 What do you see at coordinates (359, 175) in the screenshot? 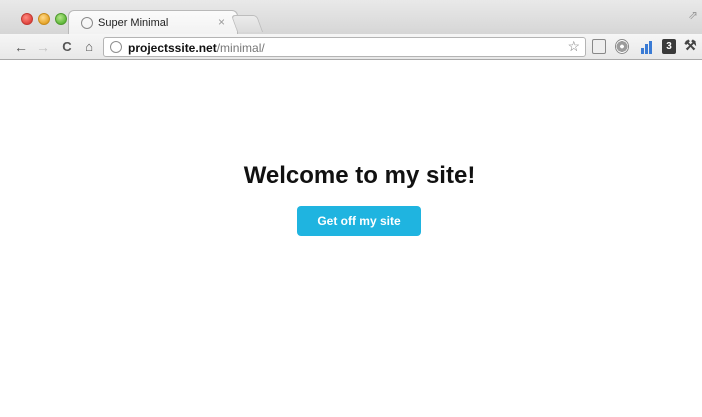
I see `page-heading: Welcome to my site!` at bounding box center [359, 175].